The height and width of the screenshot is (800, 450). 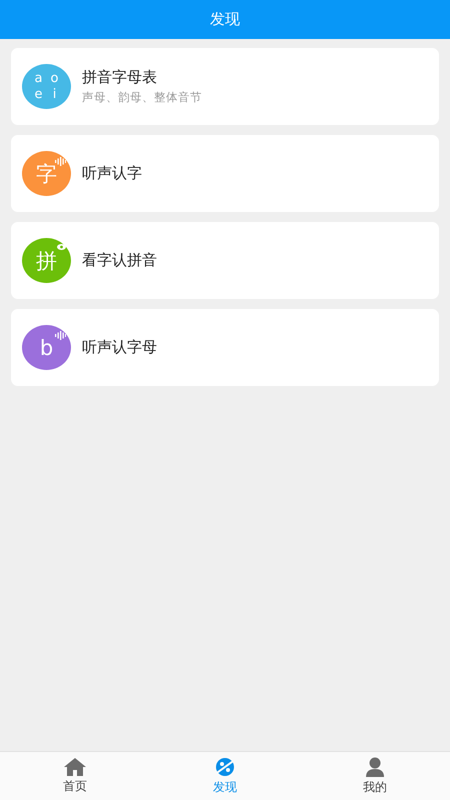 What do you see at coordinates (225, 260) in the screenshot?
I see `feature-card: 拼 看字认拼音` at bounding box center [225, 260].